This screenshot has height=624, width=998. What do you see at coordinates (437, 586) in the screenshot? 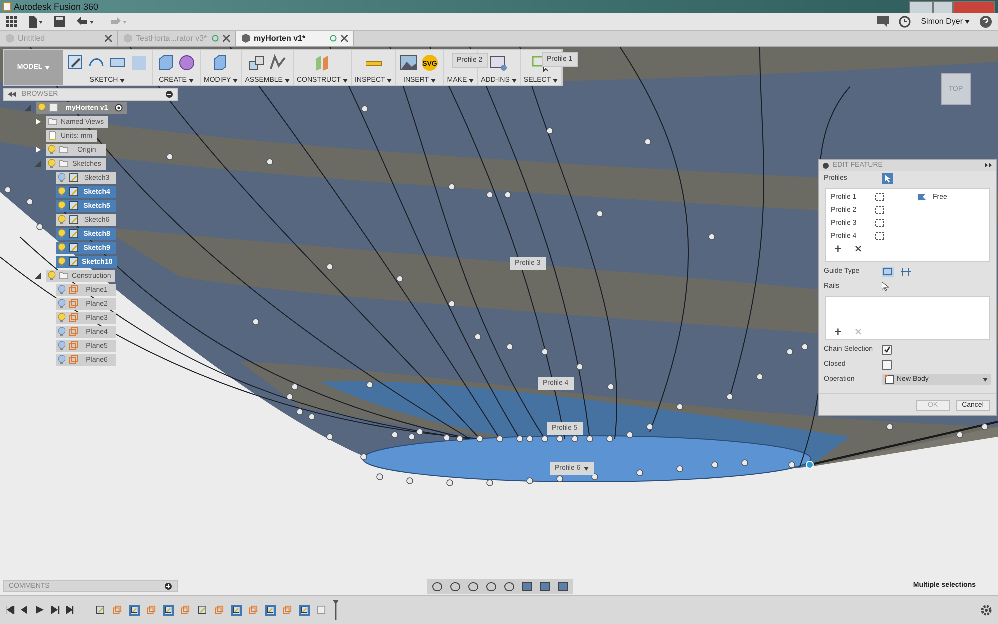
I see `orbit-icon` at bounding box center [437, 586].